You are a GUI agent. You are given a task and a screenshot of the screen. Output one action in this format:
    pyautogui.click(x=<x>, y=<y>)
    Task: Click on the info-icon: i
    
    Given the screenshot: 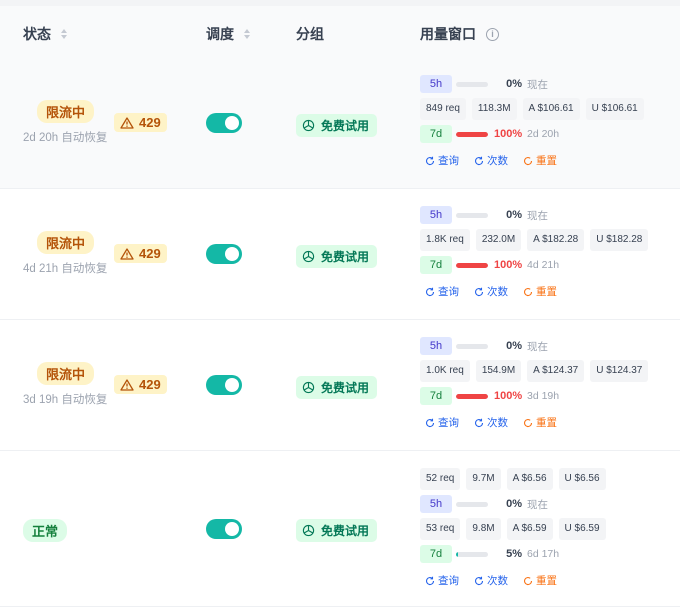 What is the action you would take?
    pyautogui.click(x=492, y=34)
    